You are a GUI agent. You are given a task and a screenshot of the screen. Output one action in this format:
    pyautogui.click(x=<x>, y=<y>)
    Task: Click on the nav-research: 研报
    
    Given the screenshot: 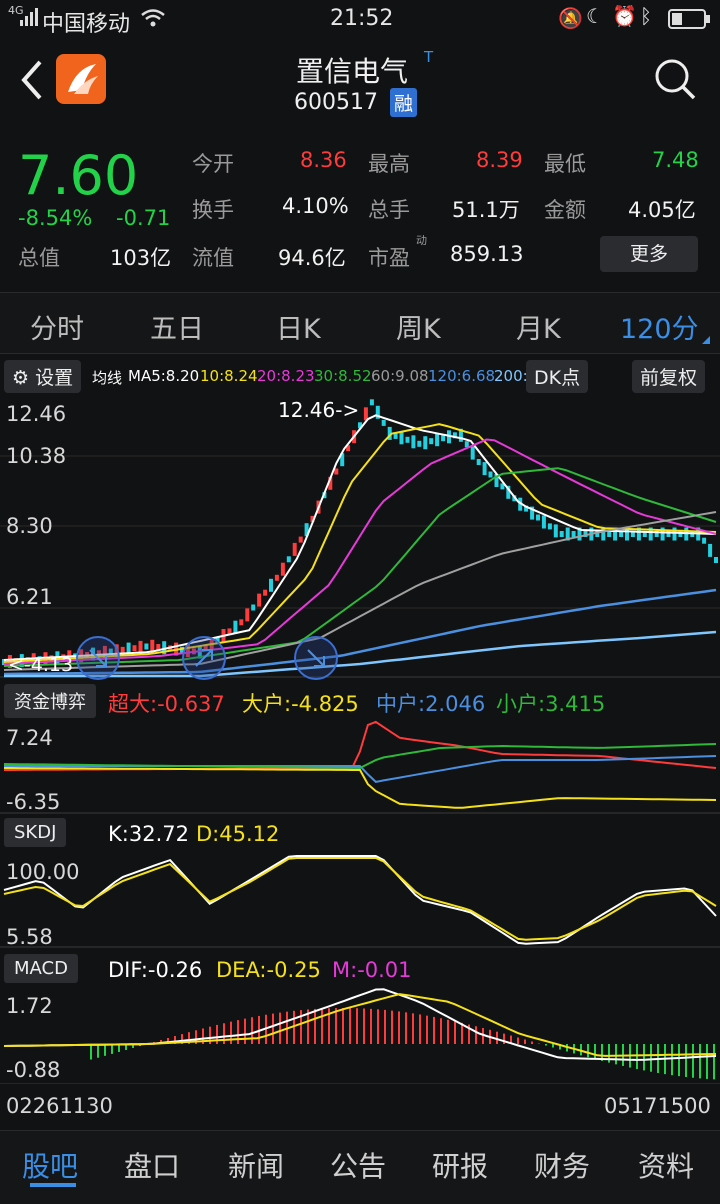 What is the action you would take?
    pyautogui.click(x=460, y=1165)
    